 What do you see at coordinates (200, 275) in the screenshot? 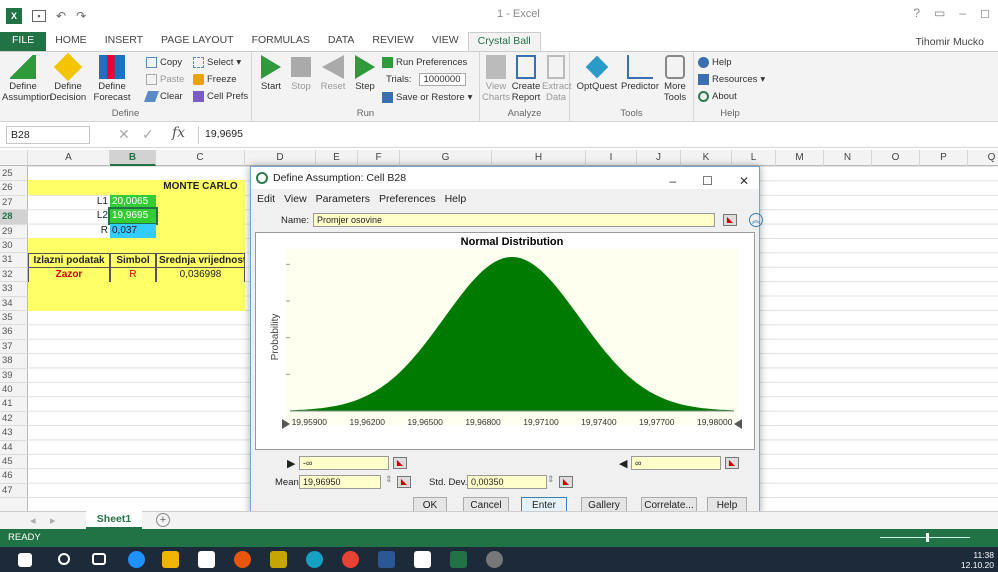
I see `output-mean: 0,036998` at bounding box center [200, 275].